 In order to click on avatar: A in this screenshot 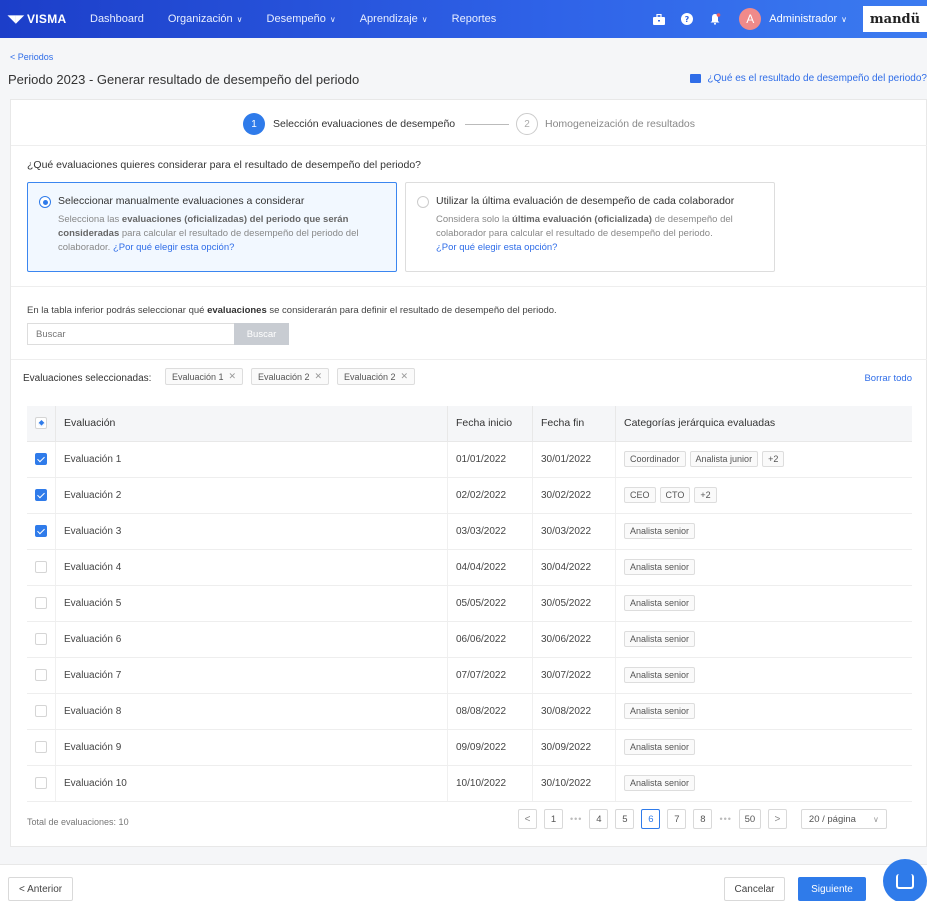, I will do `click(750, 19)`.